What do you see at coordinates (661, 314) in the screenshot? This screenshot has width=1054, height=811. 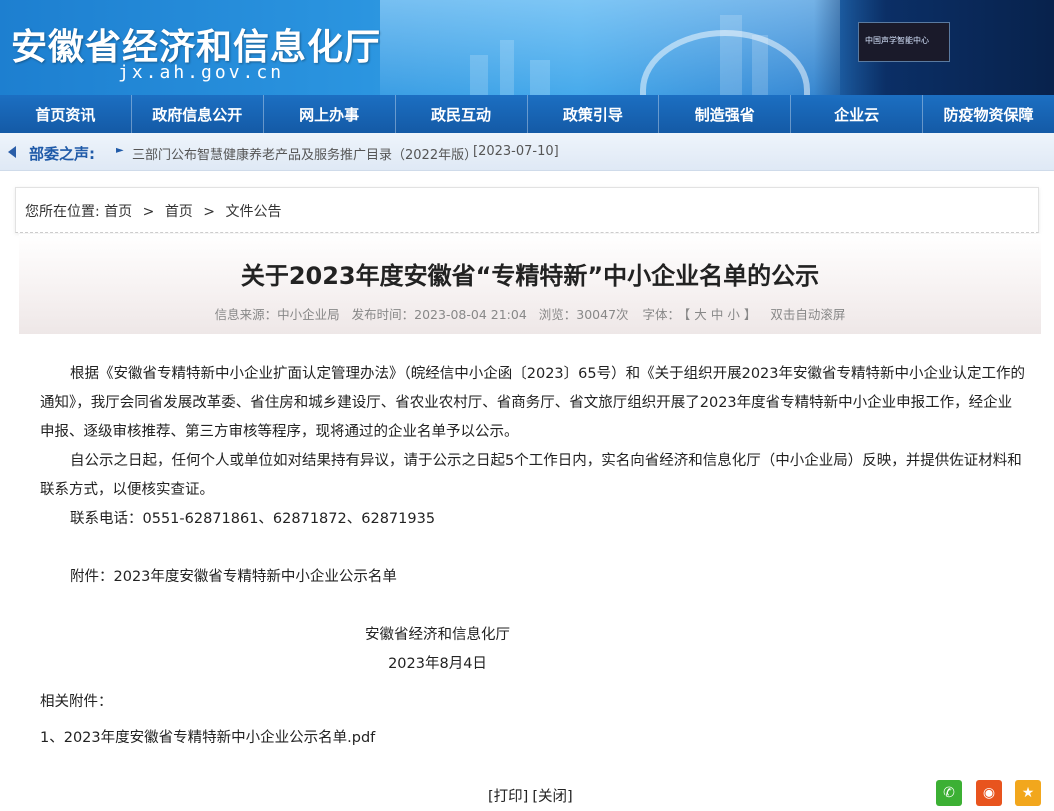 I see `font-label: 字体：` at bounding box center [661, 314].